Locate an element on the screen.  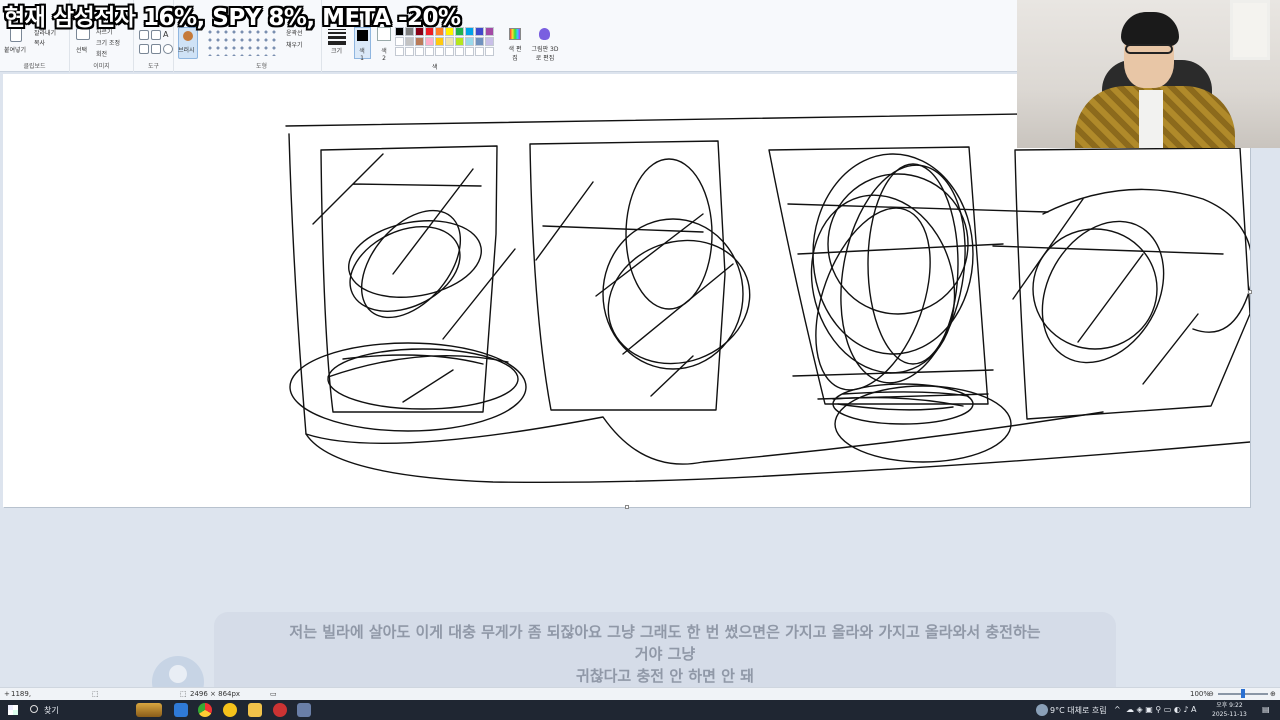
selection-icon: ⬚ is located at coordinates (95, 694).